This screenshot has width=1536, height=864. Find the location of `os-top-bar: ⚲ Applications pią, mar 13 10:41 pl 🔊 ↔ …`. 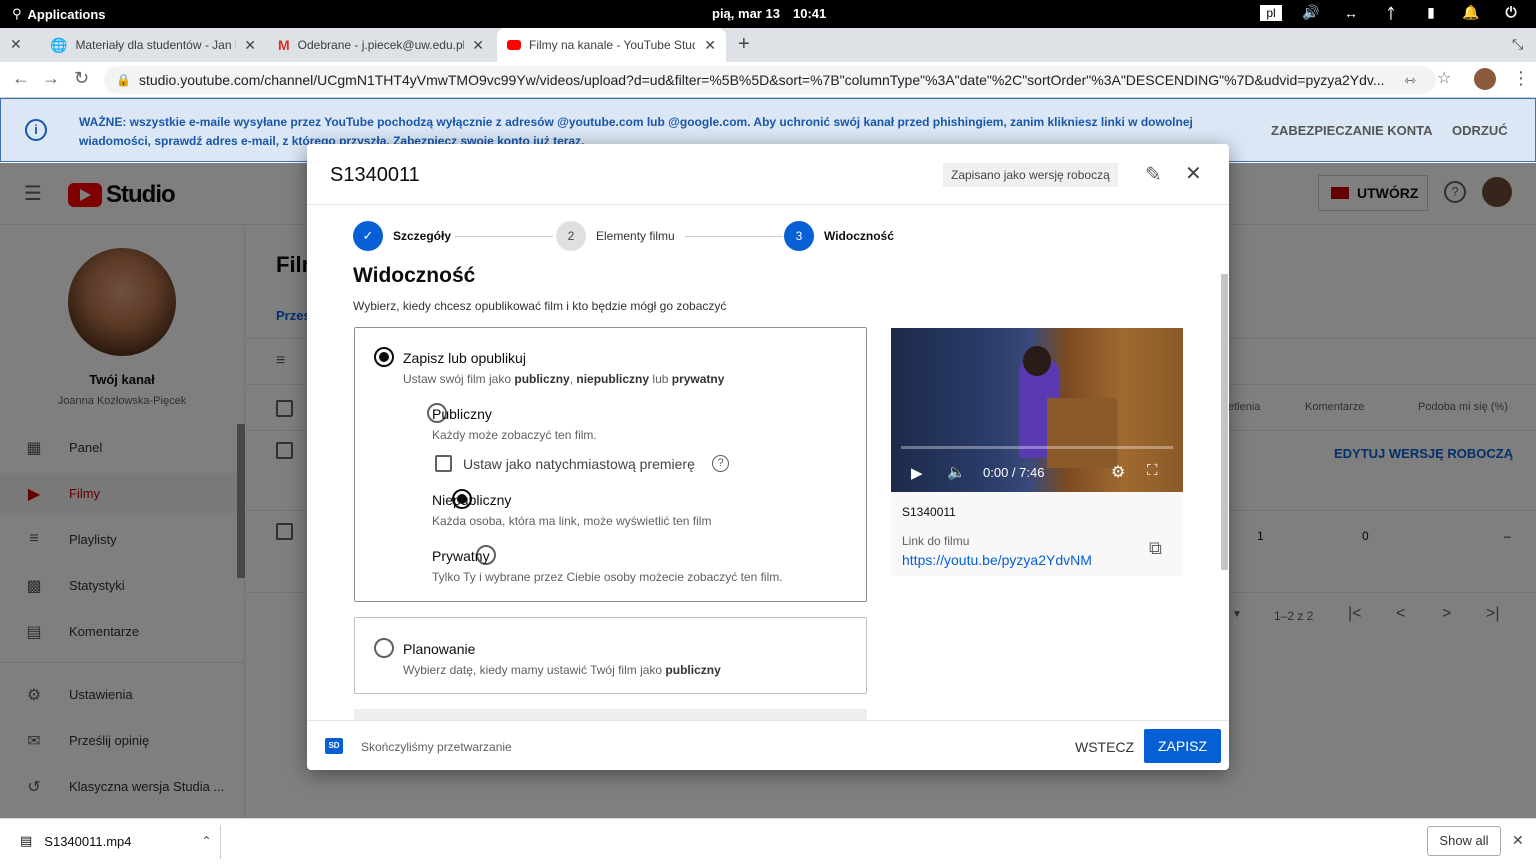

os-top-bar: ⚲ Applications pią, mar 13 10:41 pl 🔊 ↔ … is located at coordinates (768, 14).